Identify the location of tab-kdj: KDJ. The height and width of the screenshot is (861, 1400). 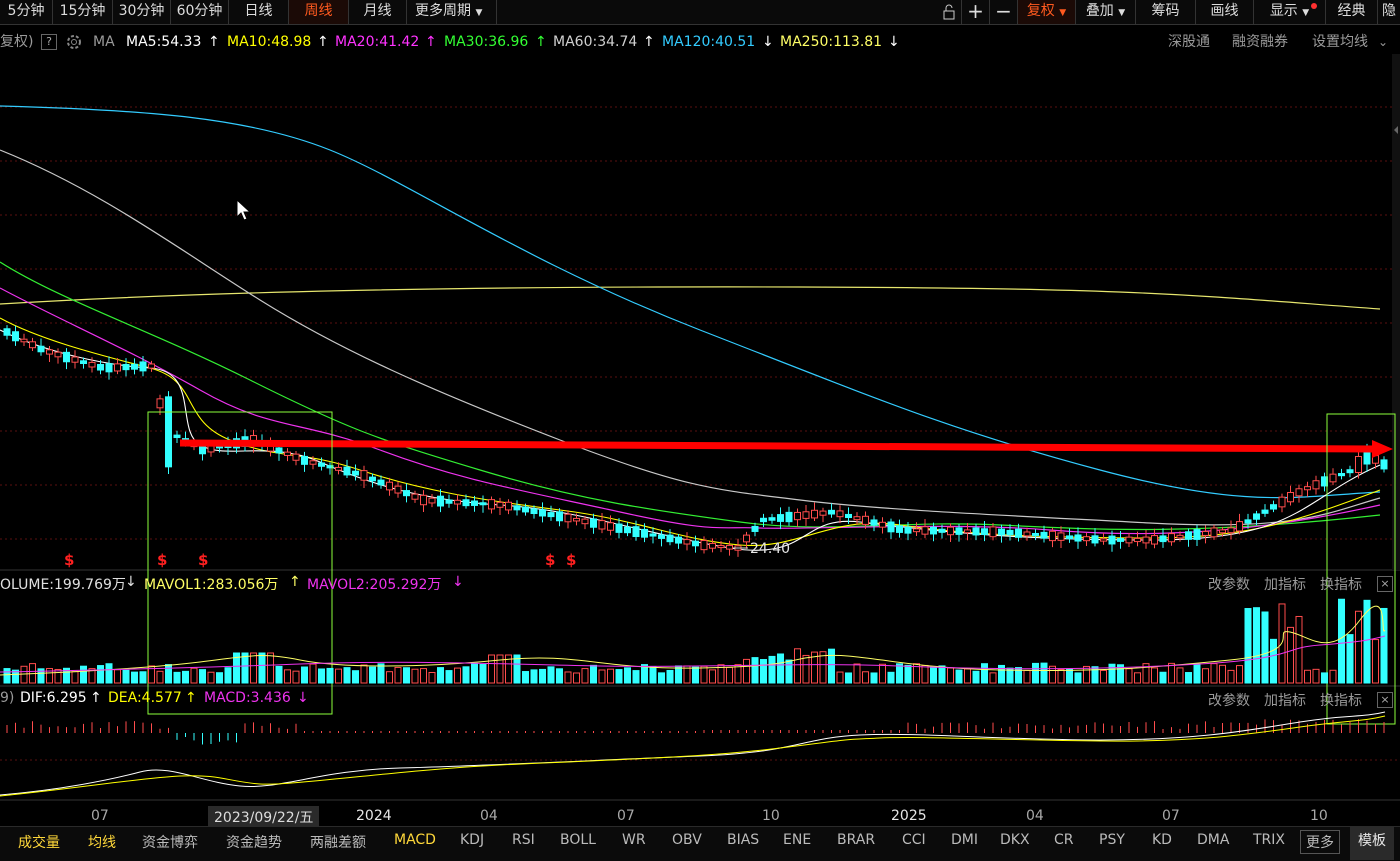
(472, 840).